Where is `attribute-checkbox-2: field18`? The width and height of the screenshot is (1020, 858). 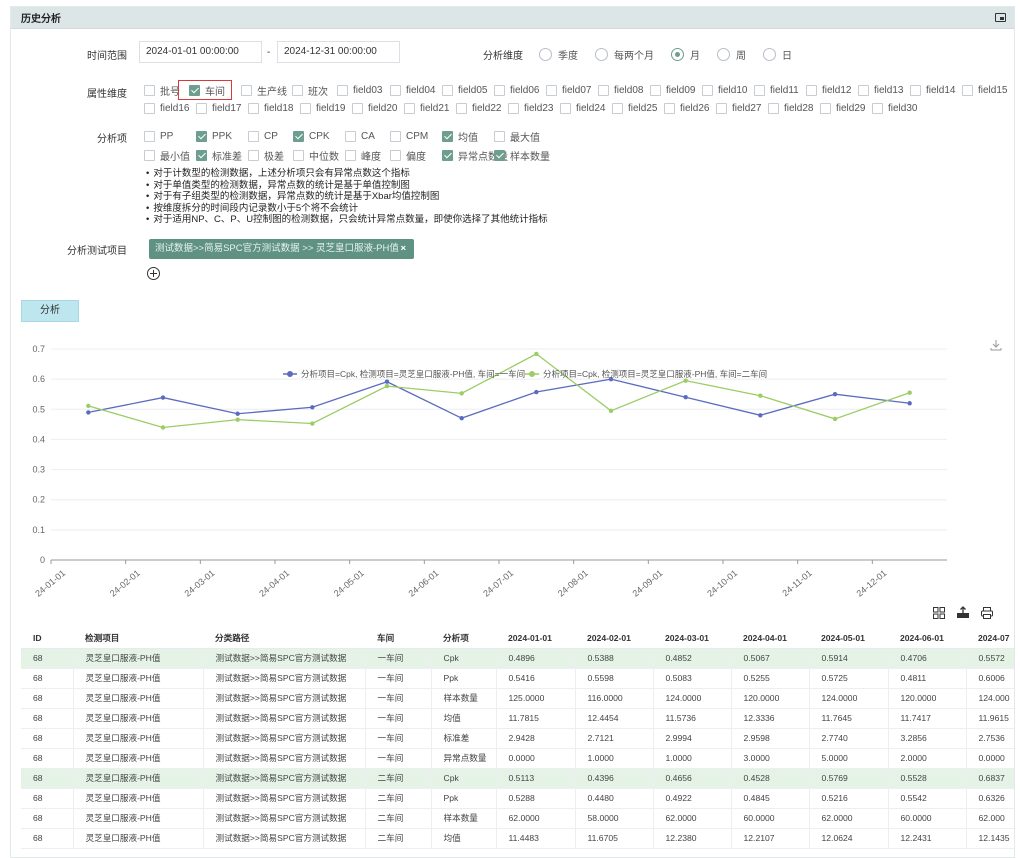 attribute-checkbox-2: field18 is located at coordinates (274, 108).